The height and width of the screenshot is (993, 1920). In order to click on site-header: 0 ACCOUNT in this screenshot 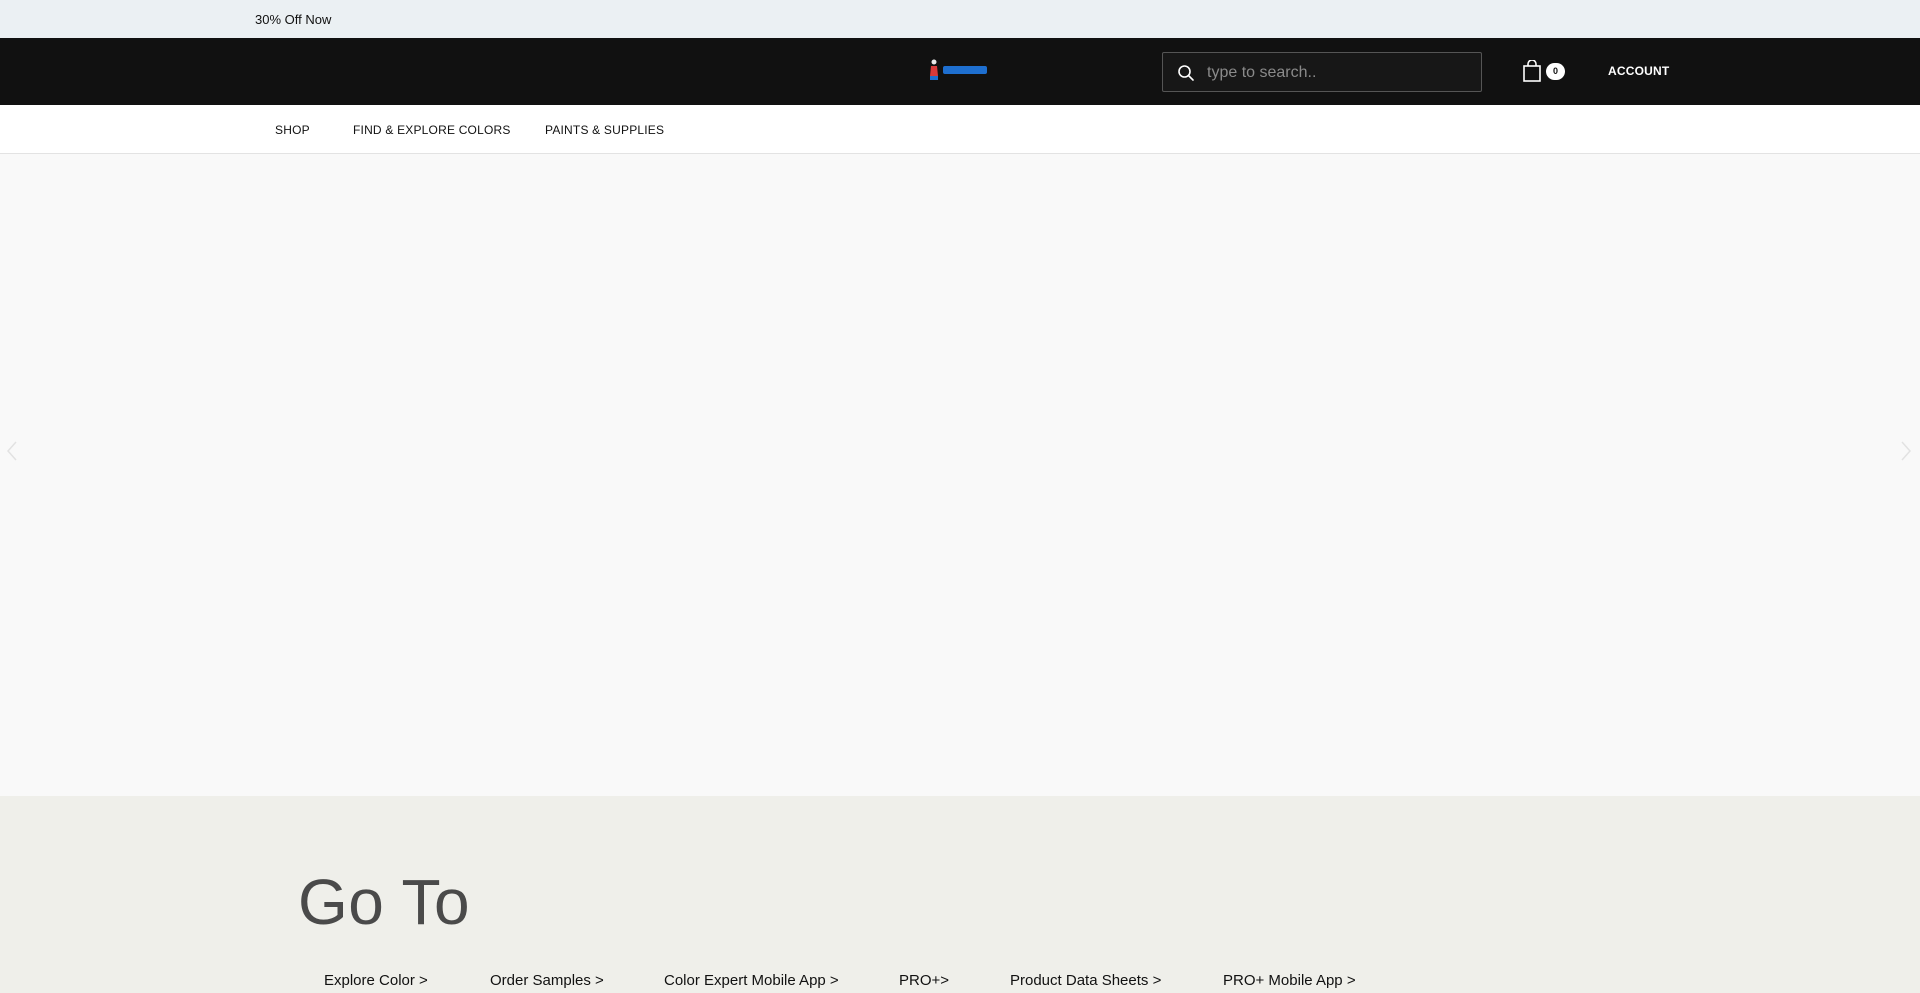, I will do `click(960, 71)`.